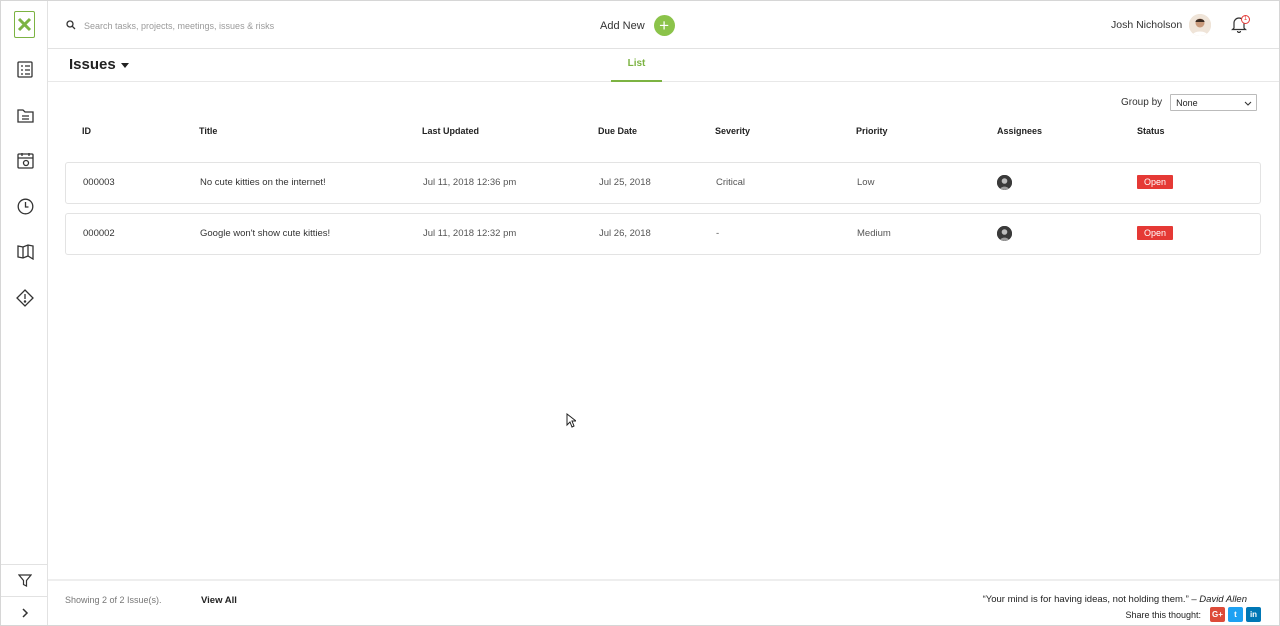  Describe the element at coordinates (25, 580) in the screenshot. I see `filter-icon` at that location.